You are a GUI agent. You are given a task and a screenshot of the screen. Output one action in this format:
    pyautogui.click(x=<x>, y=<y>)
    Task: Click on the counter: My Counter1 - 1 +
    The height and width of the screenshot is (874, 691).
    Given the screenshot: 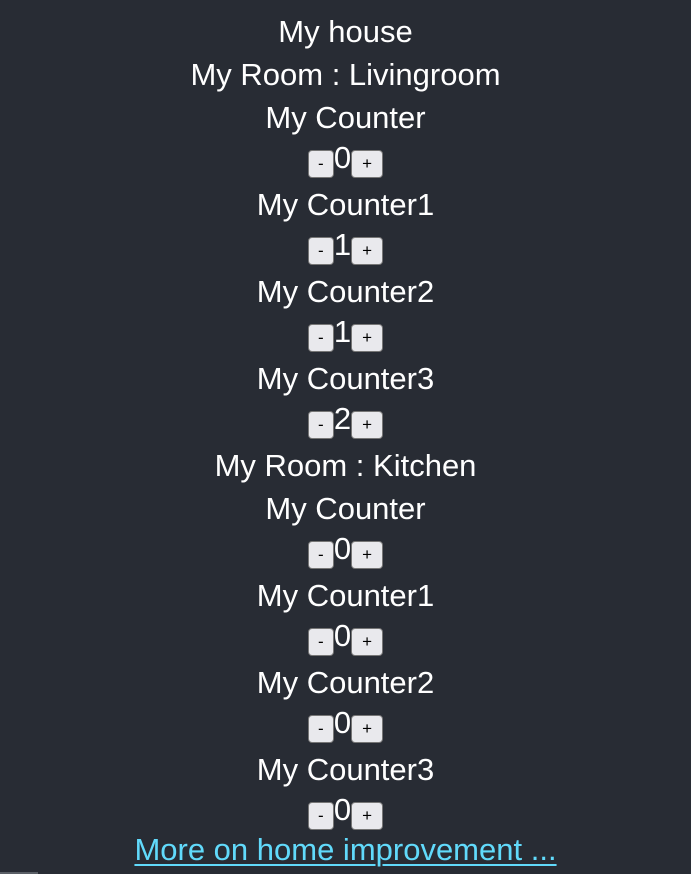 What is the action you would take?
    pyautogui.click(x=345, y=229)
    